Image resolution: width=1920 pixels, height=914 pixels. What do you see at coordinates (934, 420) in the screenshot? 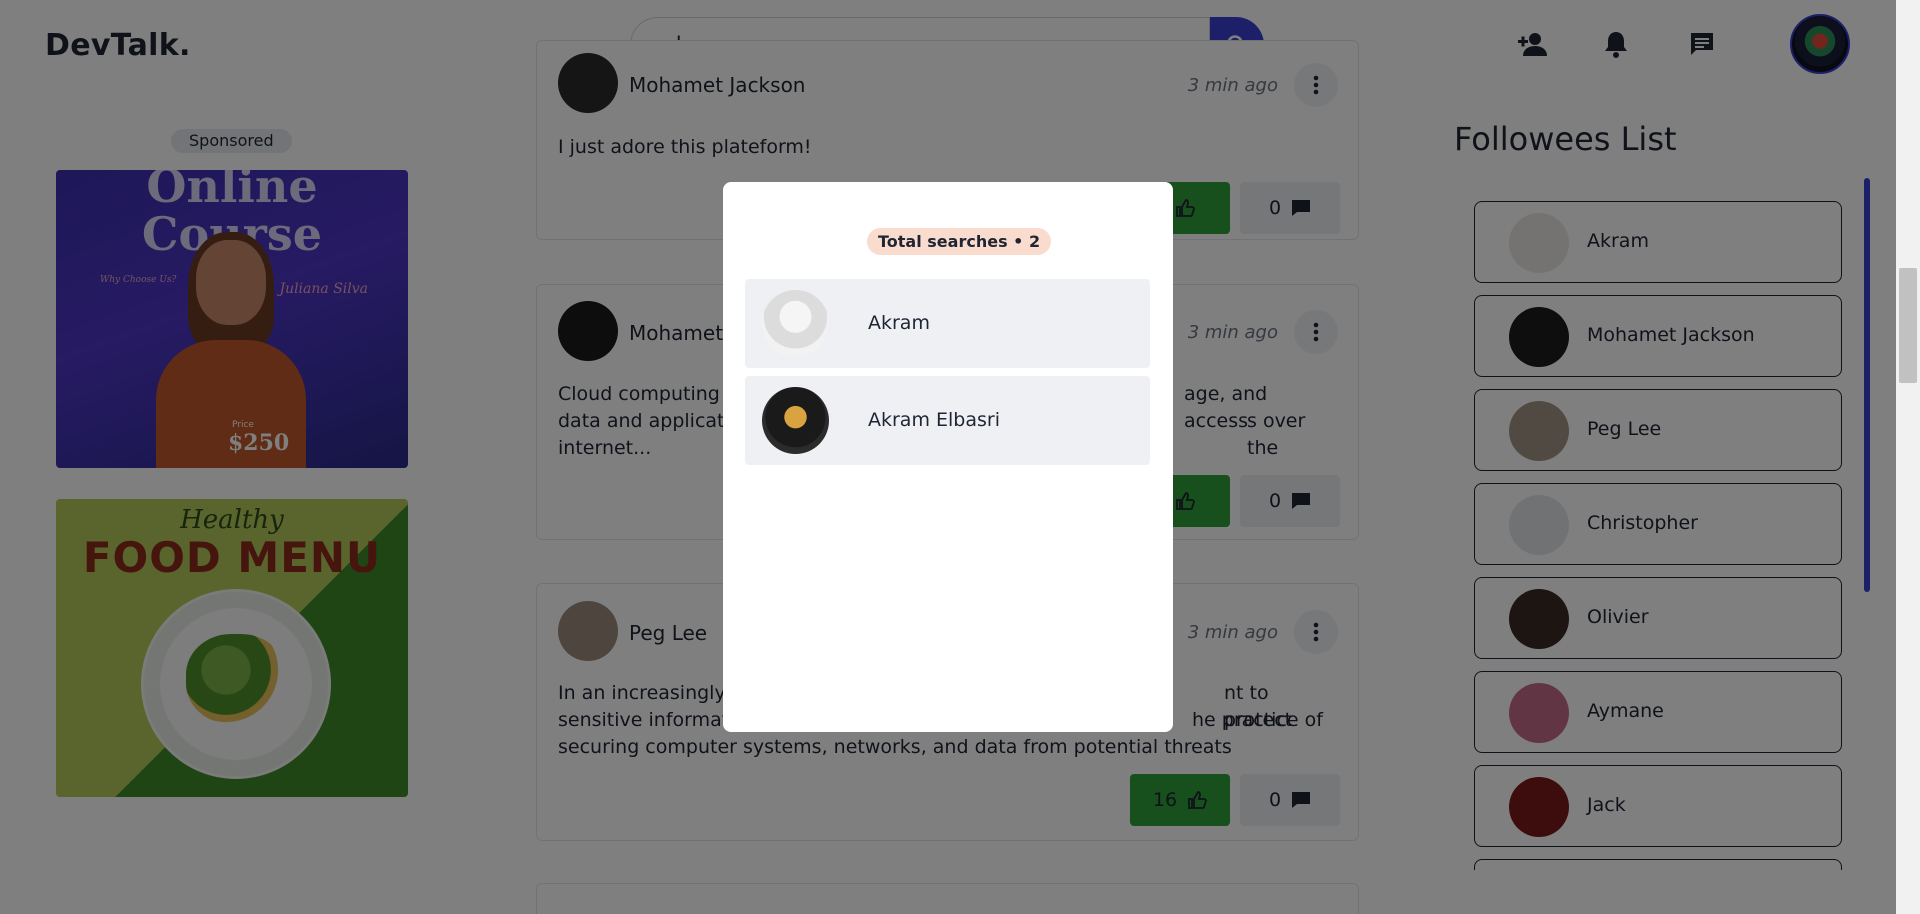
I see `result-name: Akram Elbasri` at bounding box center [934, 420].